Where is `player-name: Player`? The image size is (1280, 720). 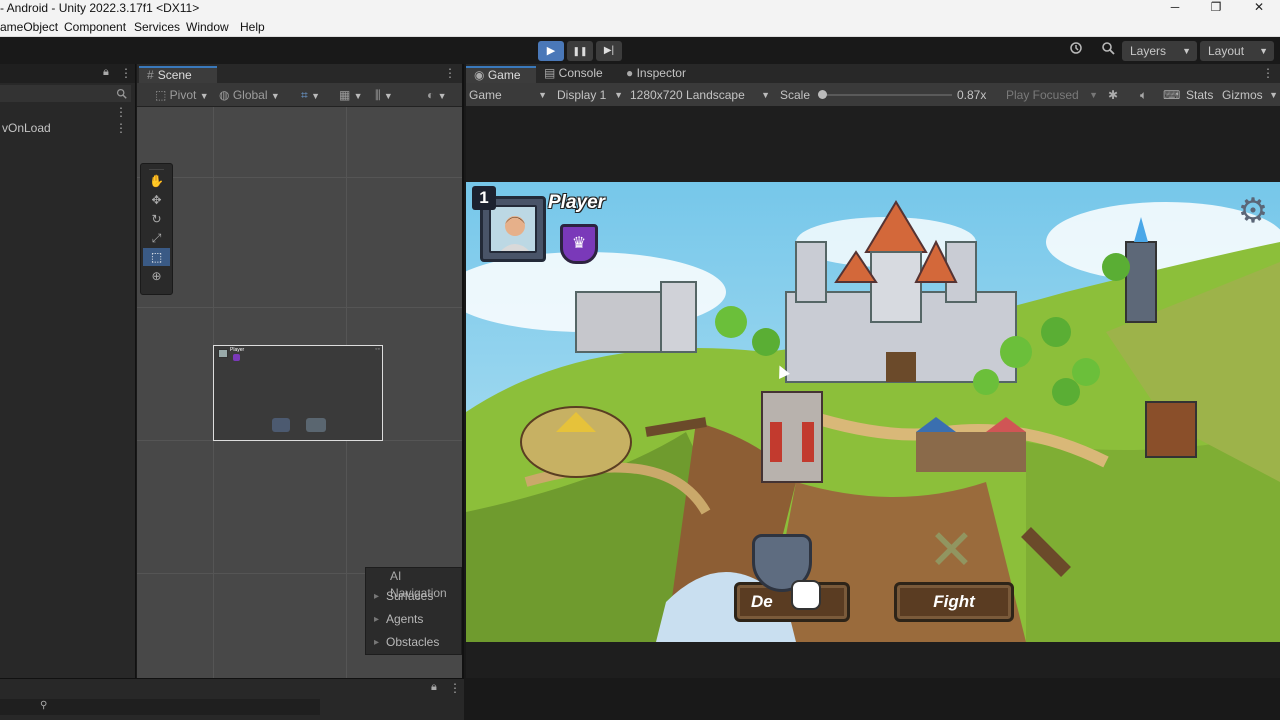
player-name: Player is located at coordinates (577, 202).